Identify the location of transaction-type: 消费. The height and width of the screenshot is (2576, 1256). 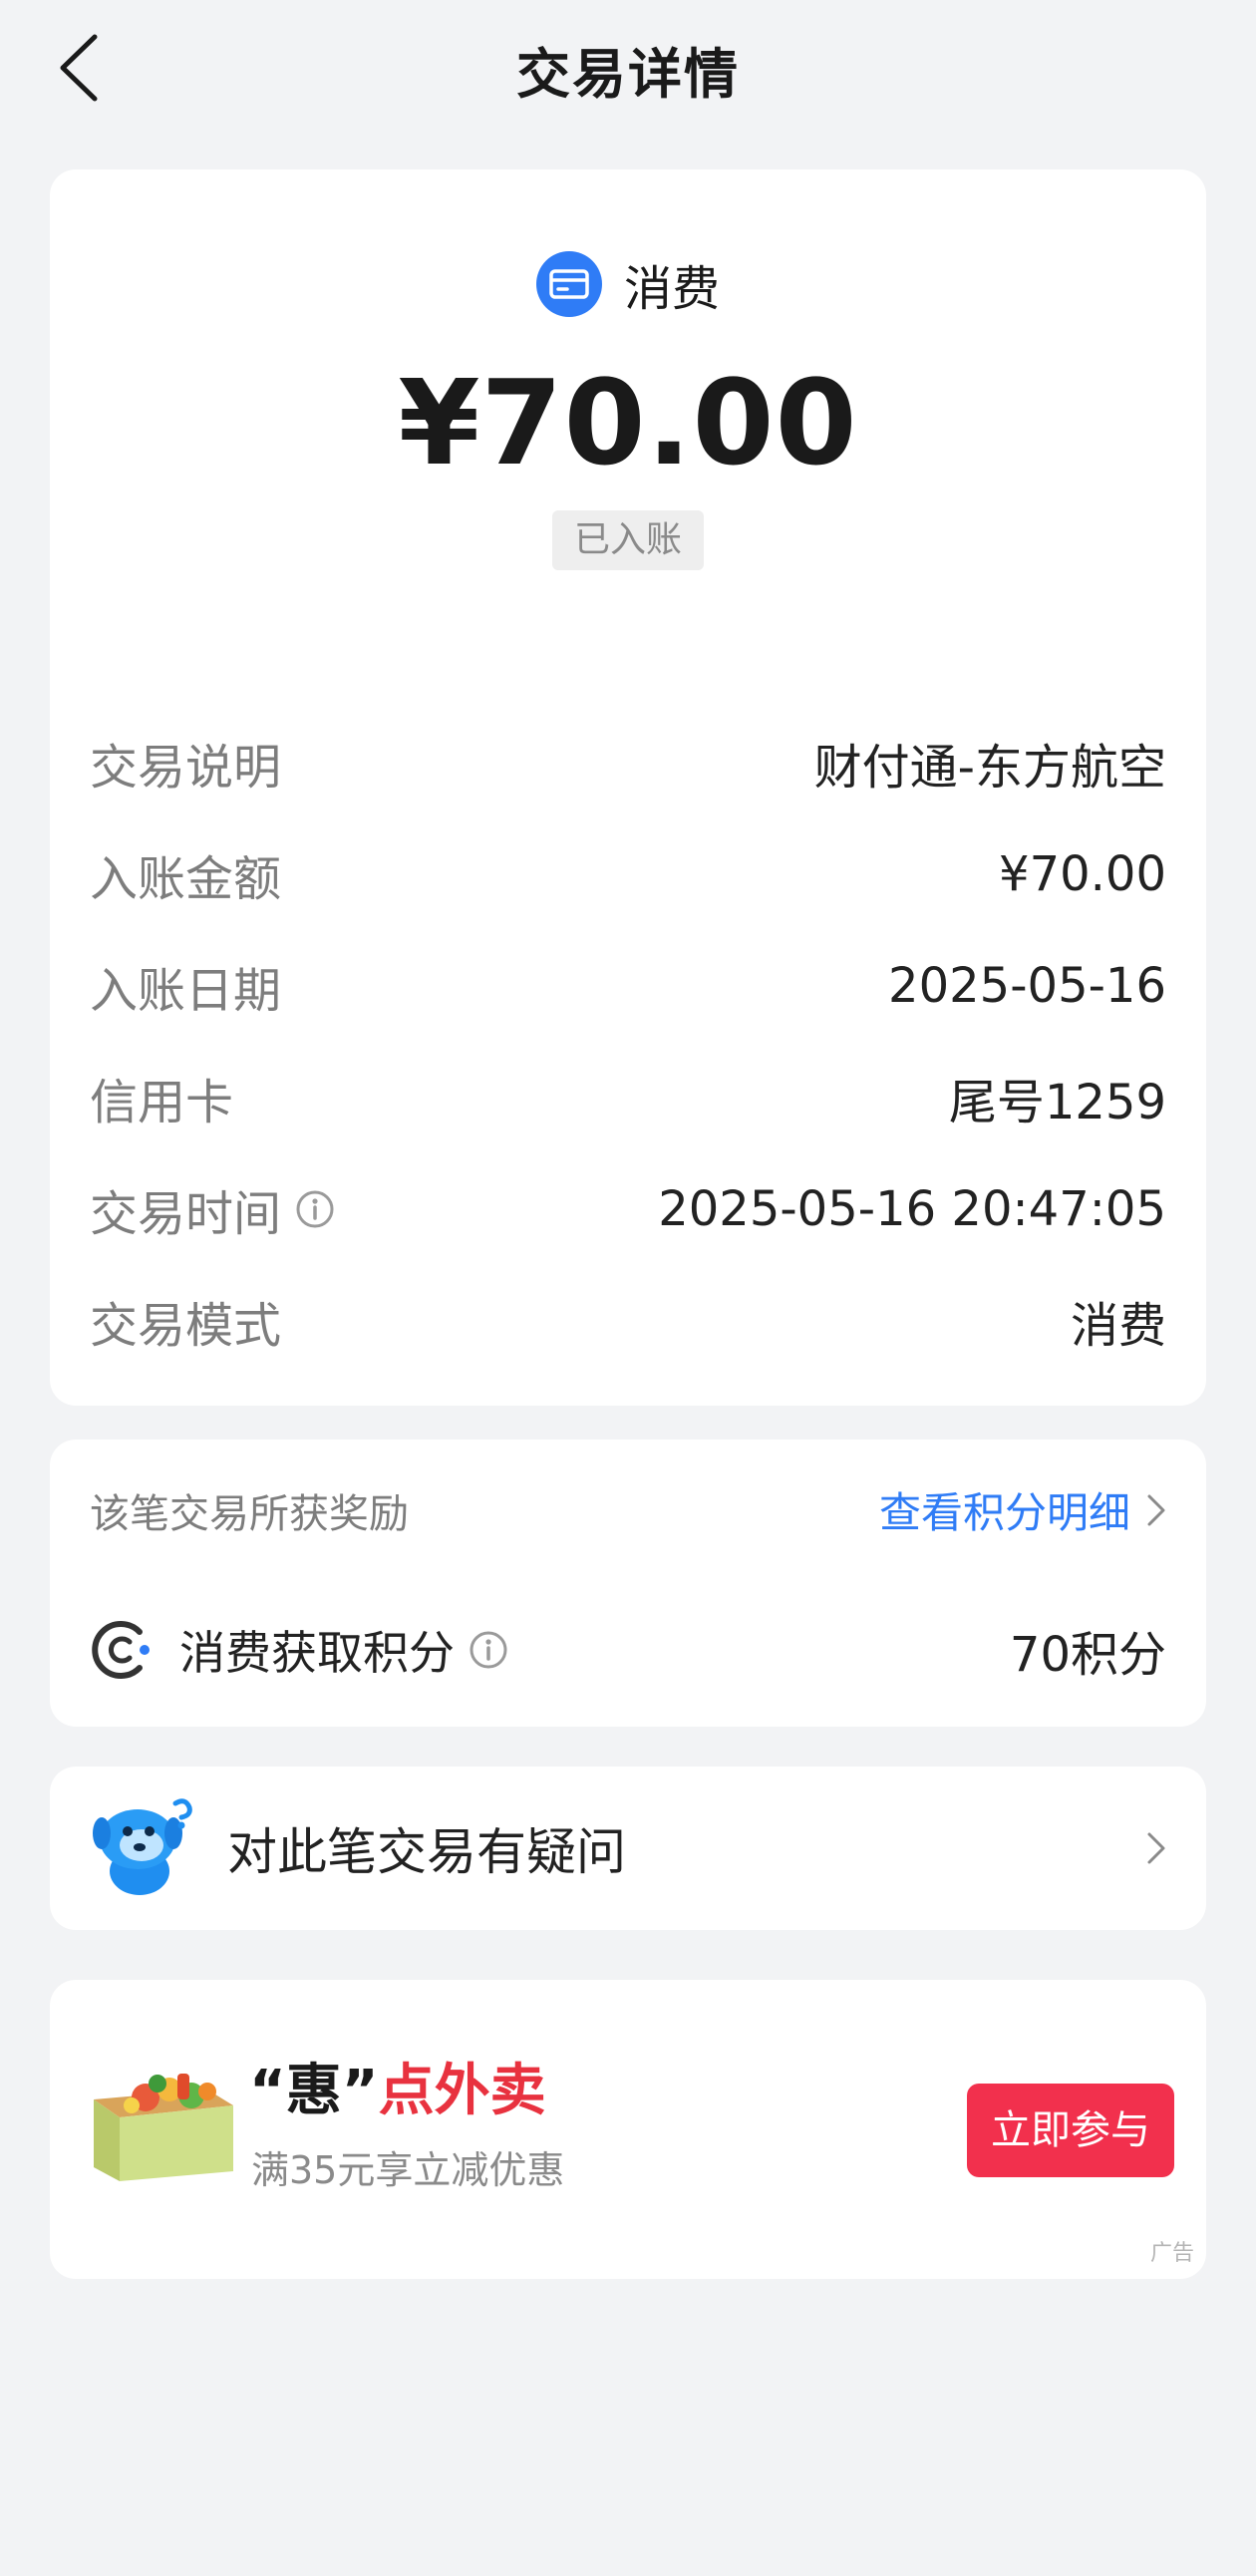
(628, 284).